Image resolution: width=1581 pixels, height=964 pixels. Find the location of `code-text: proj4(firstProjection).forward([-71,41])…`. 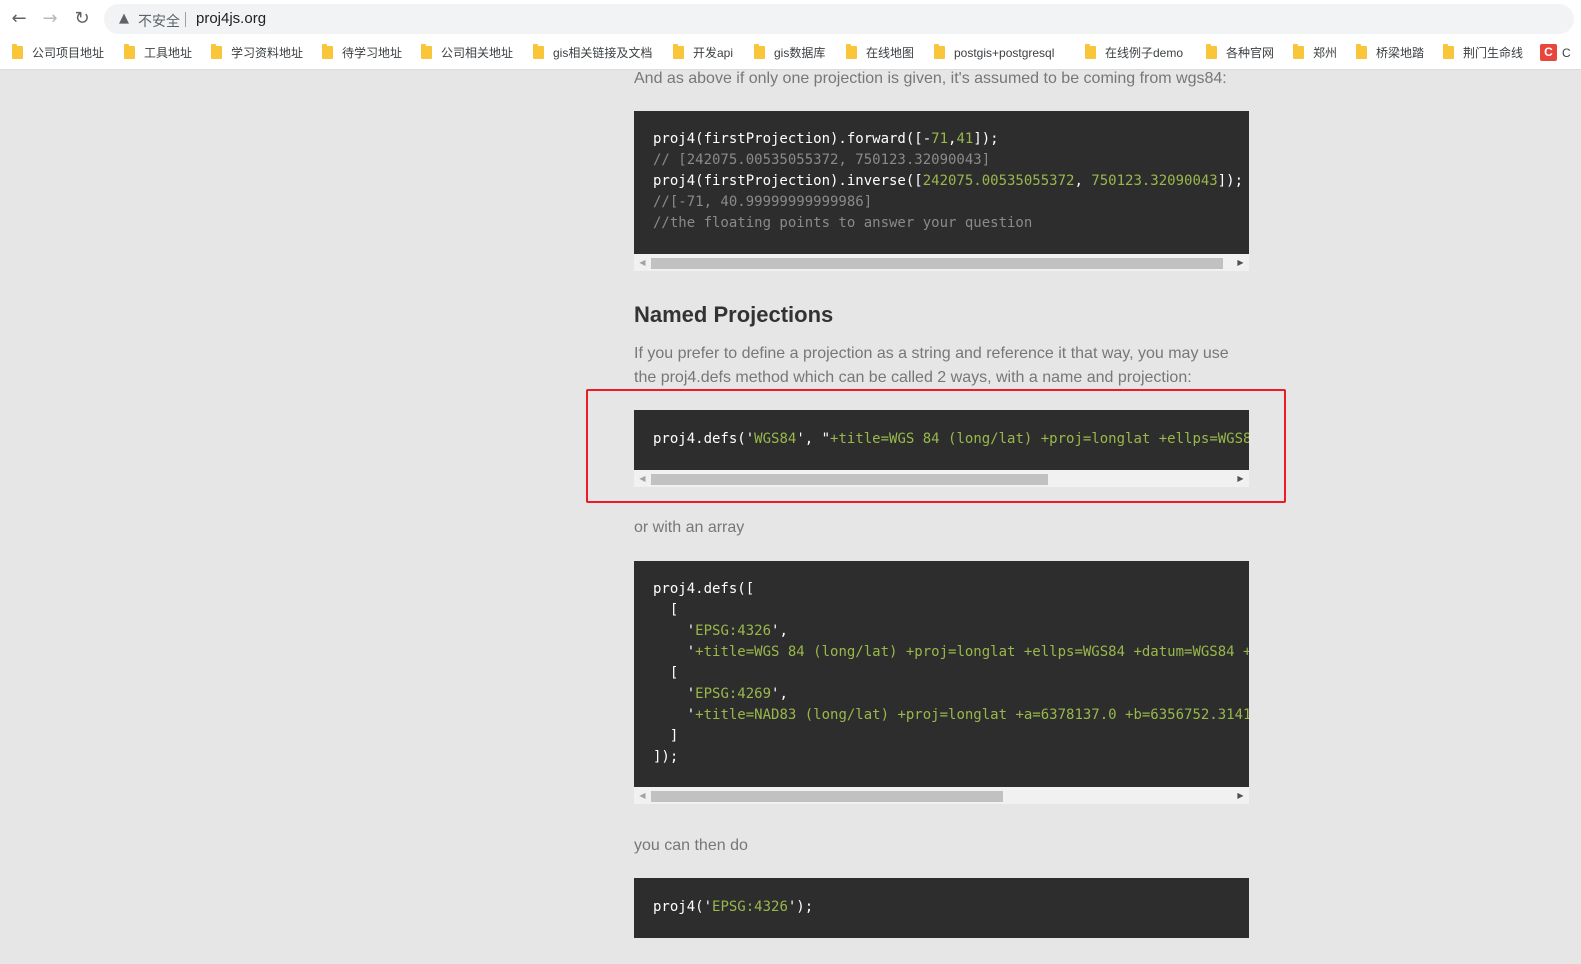

code-text: proj4(firstProjection).forward([-71,41])… is located at coordinates (948, 181).